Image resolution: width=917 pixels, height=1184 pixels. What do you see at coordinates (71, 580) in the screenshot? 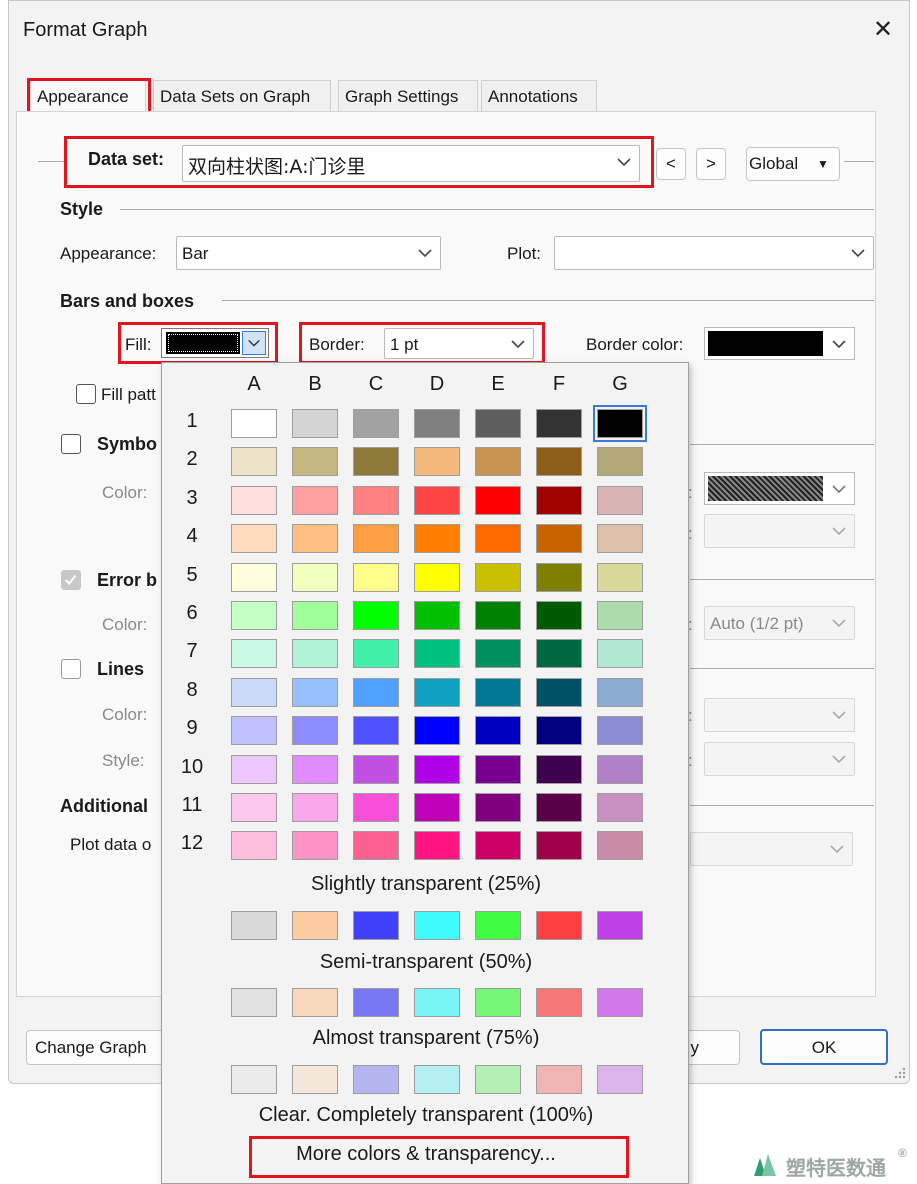
I see `error-bars-checkbox` at bounding box center [71, 580].